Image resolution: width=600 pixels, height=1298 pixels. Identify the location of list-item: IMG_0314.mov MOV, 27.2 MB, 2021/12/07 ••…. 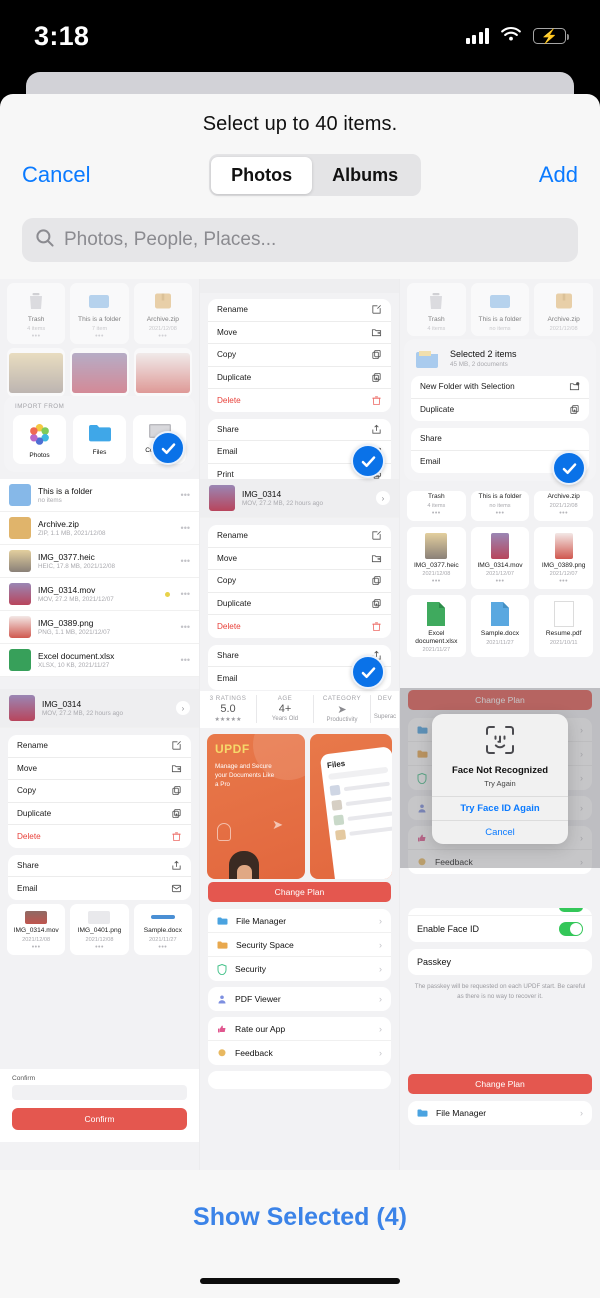
(99, 594).